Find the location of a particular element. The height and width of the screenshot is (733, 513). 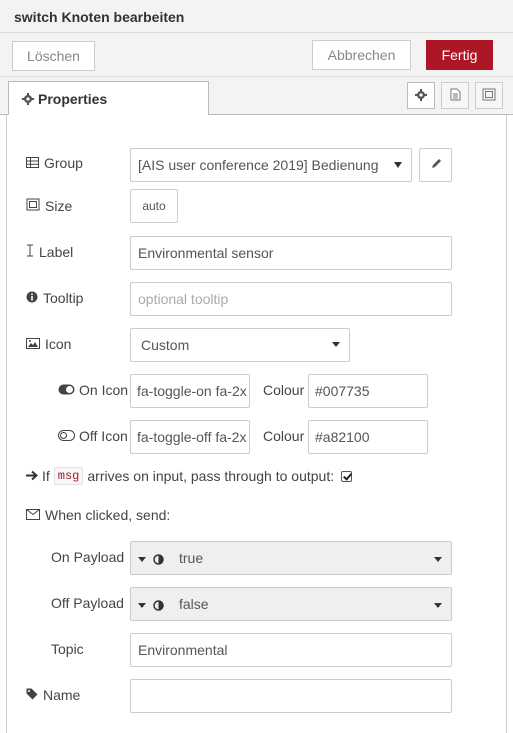

document-icon is located at coordinates (455, 96).